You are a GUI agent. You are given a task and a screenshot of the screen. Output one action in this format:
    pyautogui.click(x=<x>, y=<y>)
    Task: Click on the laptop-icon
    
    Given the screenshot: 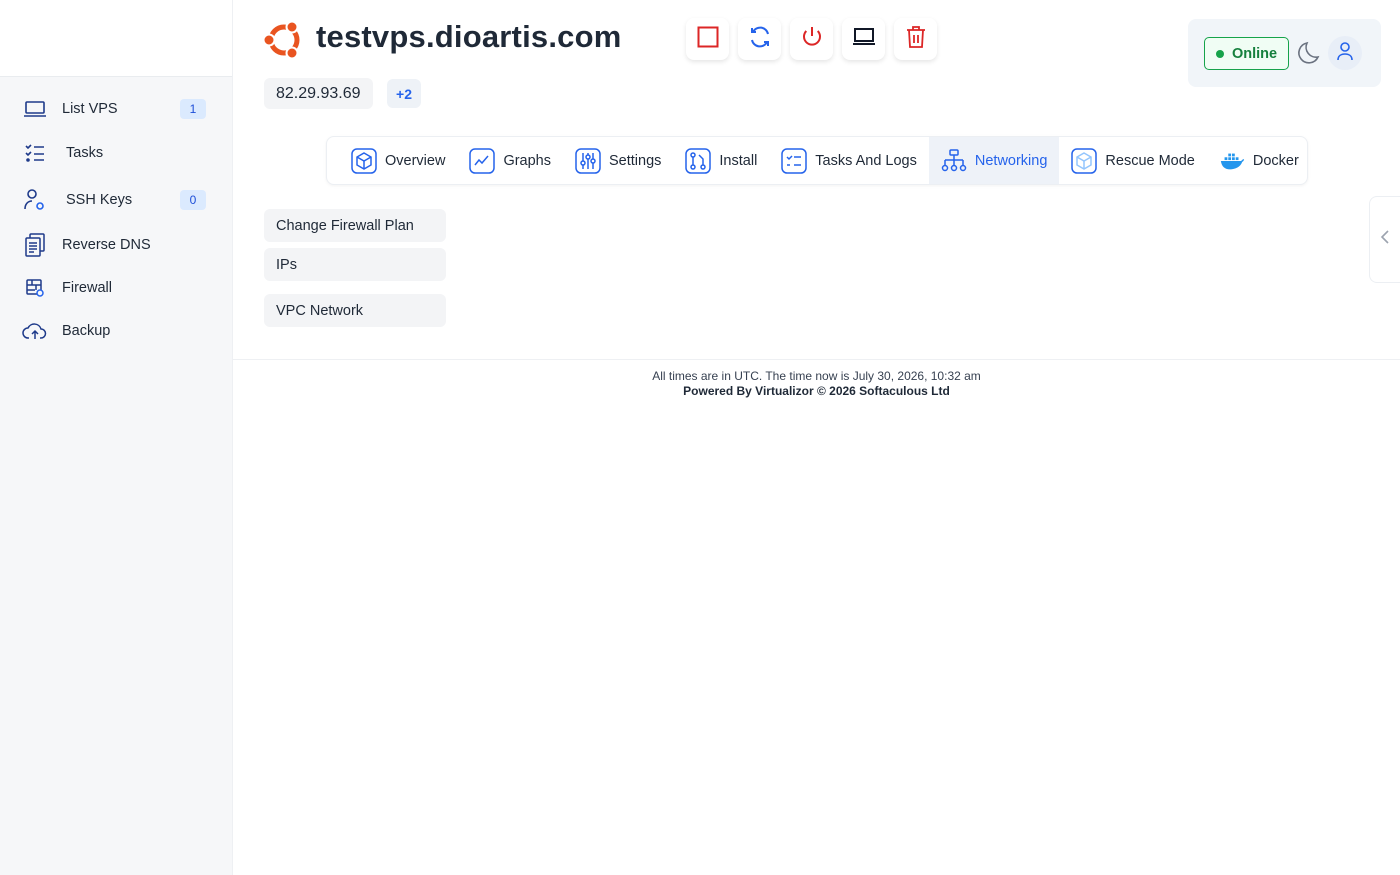 What is the action you would take?
    pyautogui.click(x=35, y=109)
    